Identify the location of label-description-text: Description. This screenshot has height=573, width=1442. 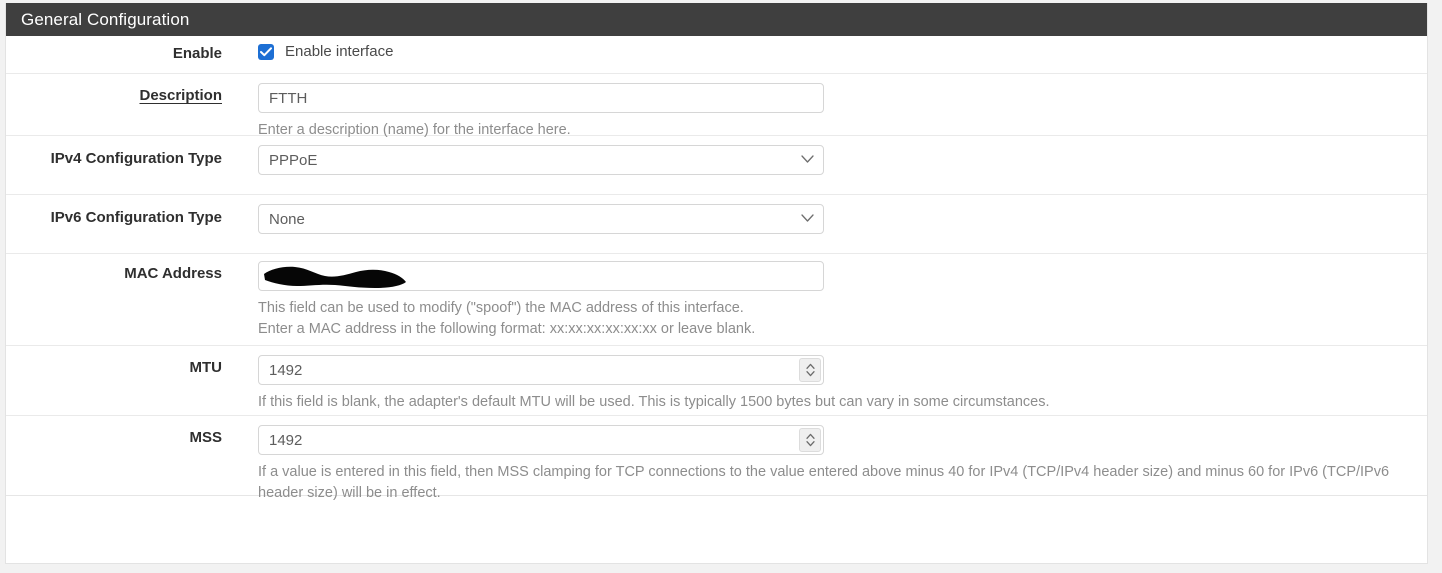
(180, 95).